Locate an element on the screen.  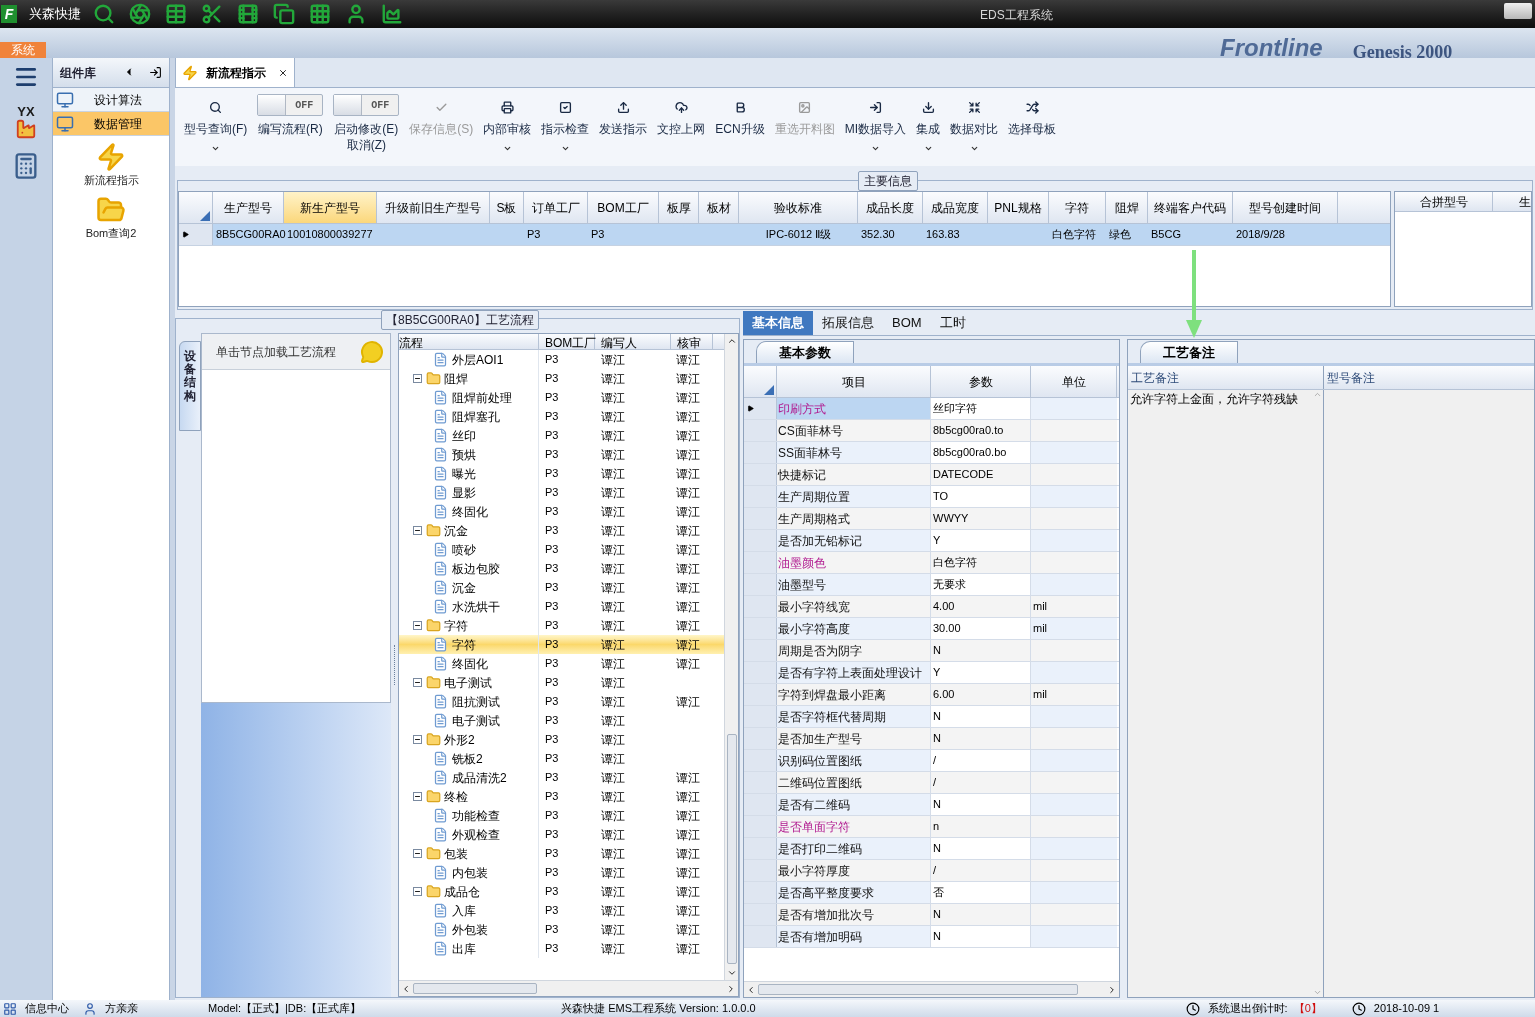
launcher-button: Bom查询2 is located at coordinates (111, 217).